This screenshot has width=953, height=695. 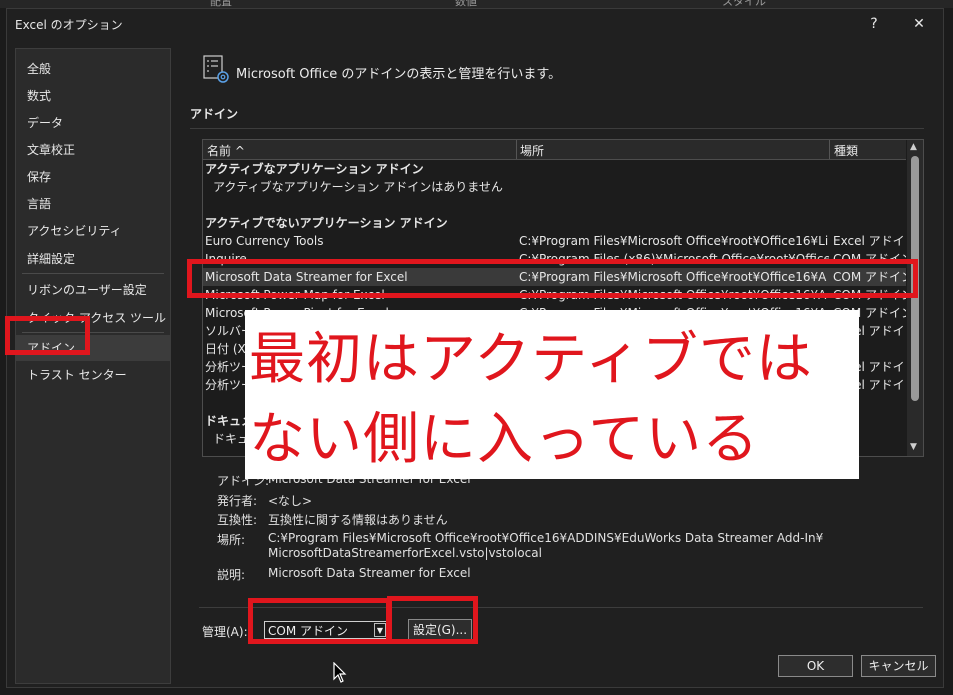 What do you see at coordinates (815, 666) in the screenshot?
I see `ok-button: OK` at bounding box center [815, 666].